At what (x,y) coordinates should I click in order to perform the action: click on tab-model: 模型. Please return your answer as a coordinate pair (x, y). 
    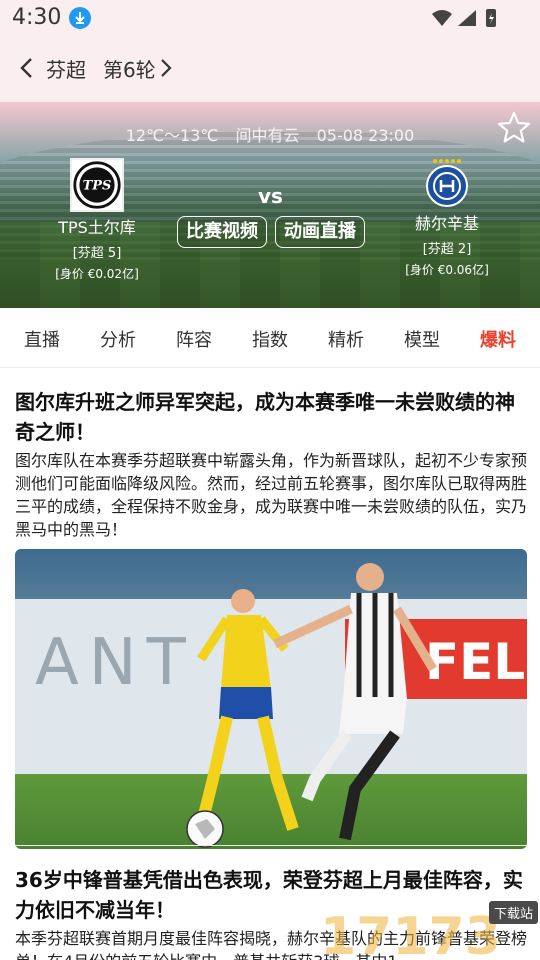
    Looking at the image, I should click on (422, 339).